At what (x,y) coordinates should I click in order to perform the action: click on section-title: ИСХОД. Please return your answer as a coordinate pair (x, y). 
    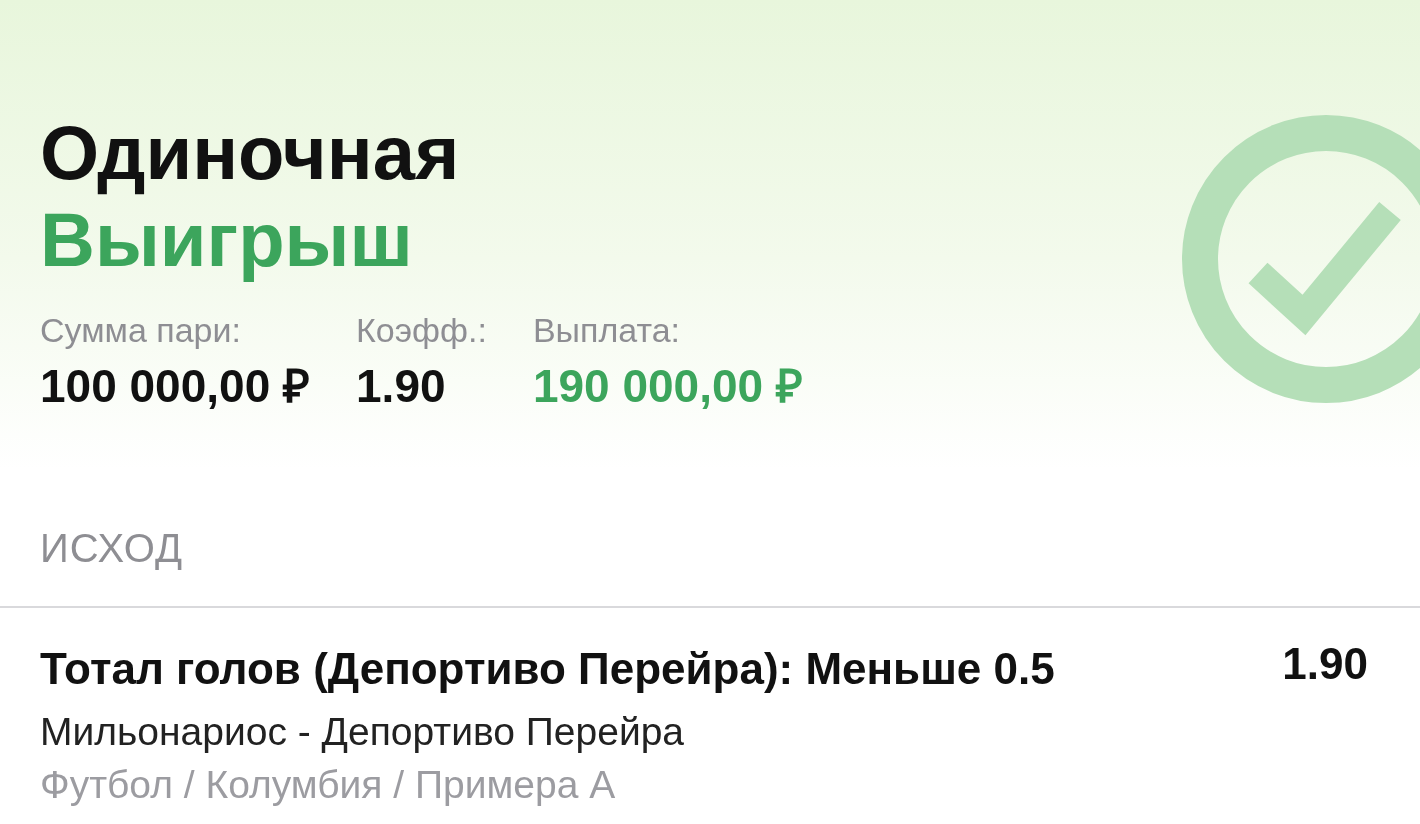
    Looking at the image, I should click on (112, 548).